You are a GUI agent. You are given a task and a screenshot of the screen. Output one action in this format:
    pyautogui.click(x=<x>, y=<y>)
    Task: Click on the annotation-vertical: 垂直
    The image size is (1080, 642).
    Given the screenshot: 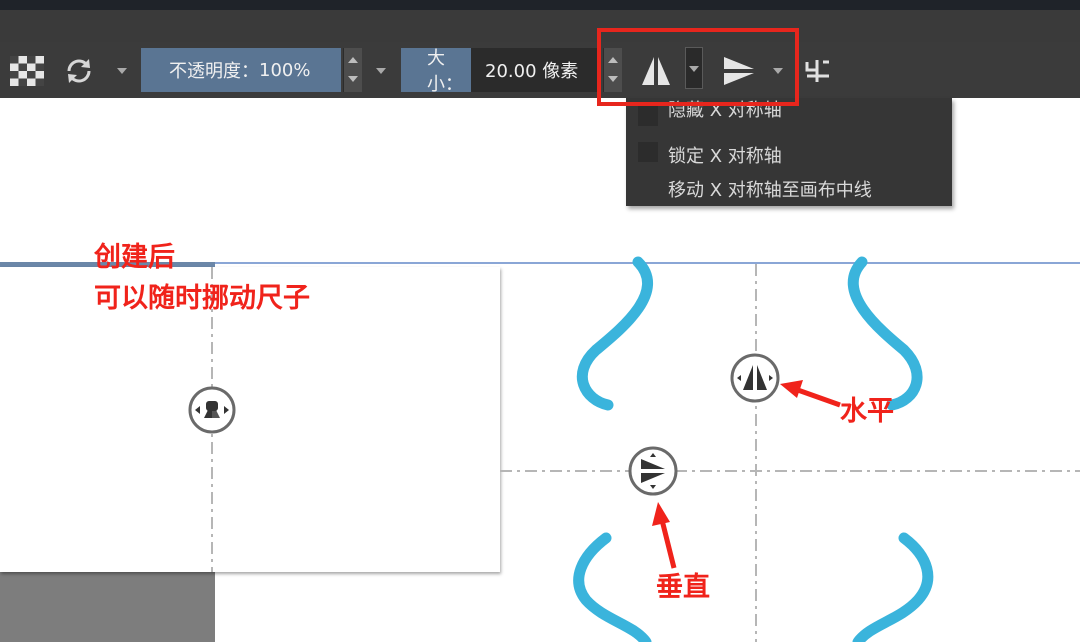 What is the action you would take?
    pyautogui.click(x=683, y=587)
    